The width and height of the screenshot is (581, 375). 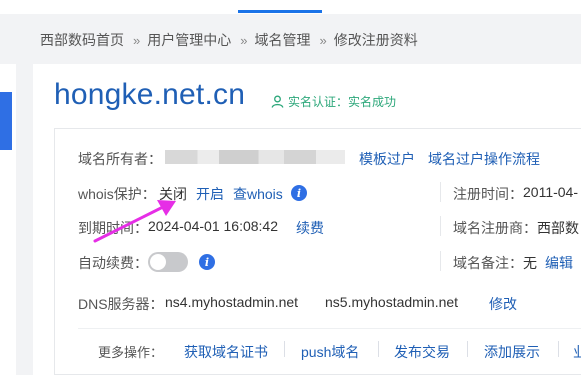 What do you see at coordinates (310, 228) in the screenshot?
I see `renew-link: 续费` at bounding box center [310, 228].